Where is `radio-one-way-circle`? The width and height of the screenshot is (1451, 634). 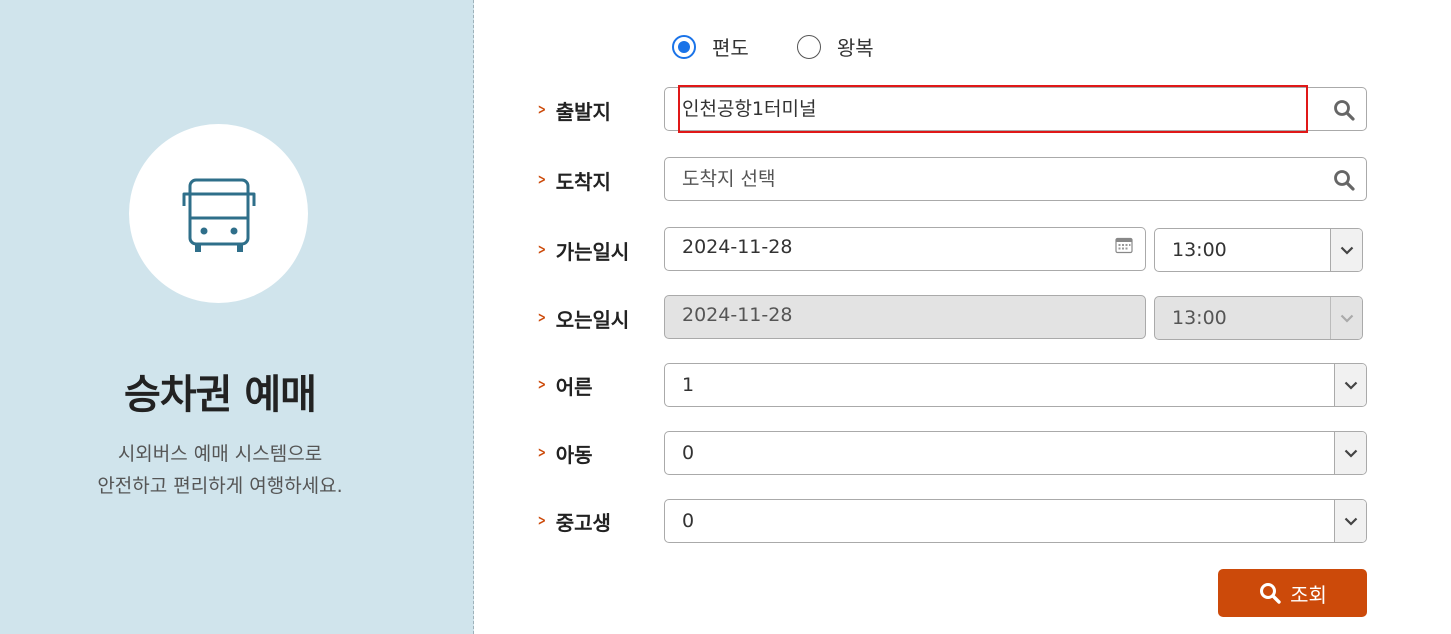
radio-one-way-circle is located at coordinates (684, 46).